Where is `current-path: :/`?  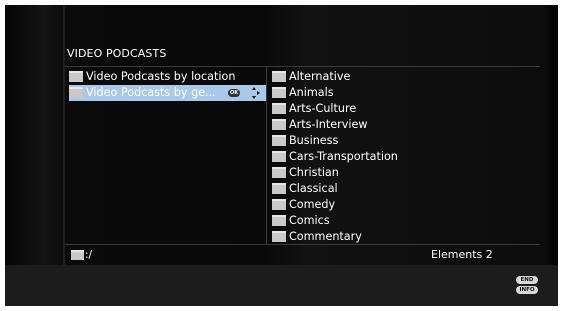
current-path: :/ is located at coordinates (81, 255).